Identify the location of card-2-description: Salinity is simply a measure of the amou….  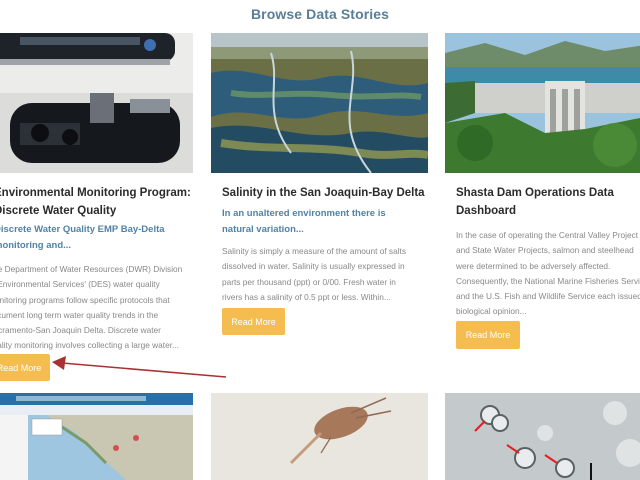
(327, 274).